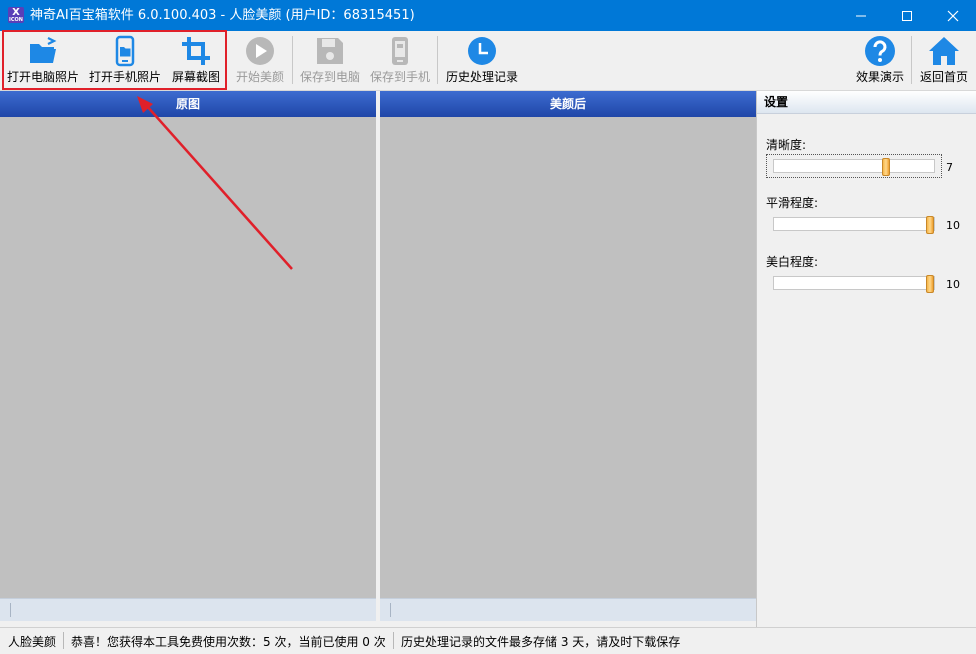 The image size is (976, 654). Describe the element at coordinates (32, 642) in the screenshot. I see `status-module: 人脸美颜` at that location.